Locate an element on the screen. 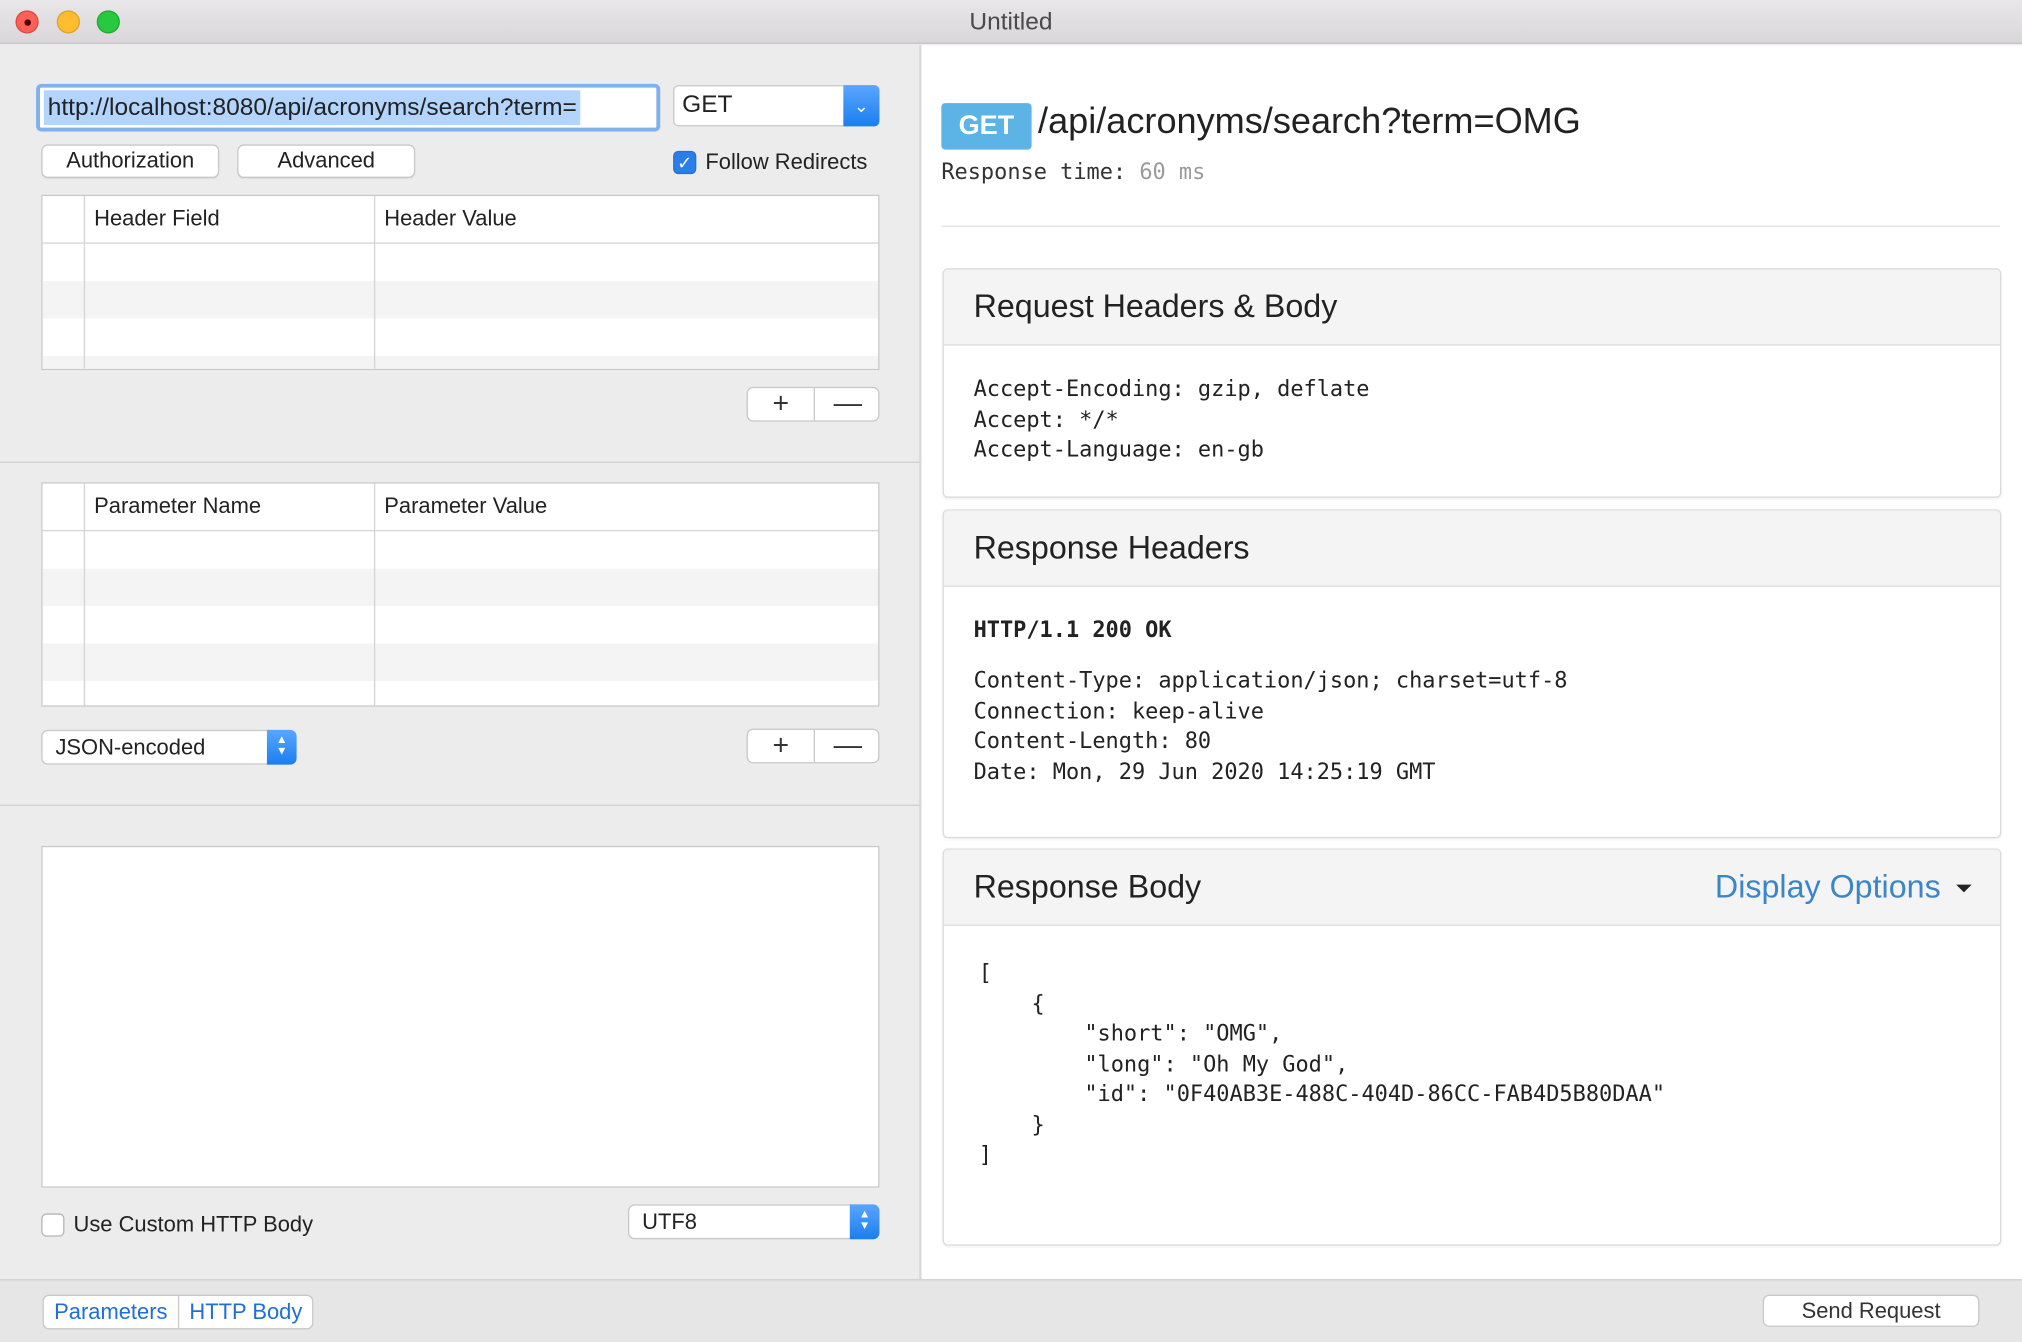 The width and height of the screenshot is (2022, 1342). remove-header-button: — is located at coordinates (848, 403).